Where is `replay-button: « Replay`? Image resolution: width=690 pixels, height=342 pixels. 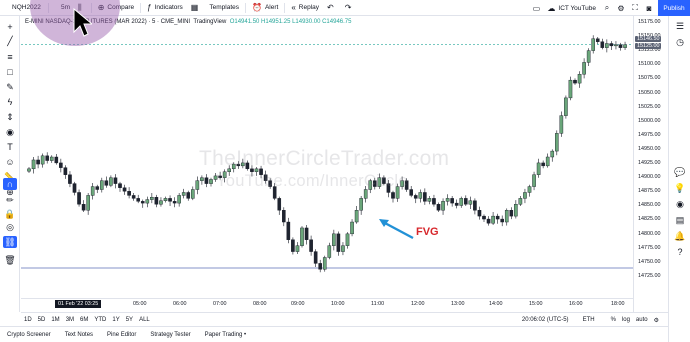
replay-button: « Replay is located at coordinates (305, 8).